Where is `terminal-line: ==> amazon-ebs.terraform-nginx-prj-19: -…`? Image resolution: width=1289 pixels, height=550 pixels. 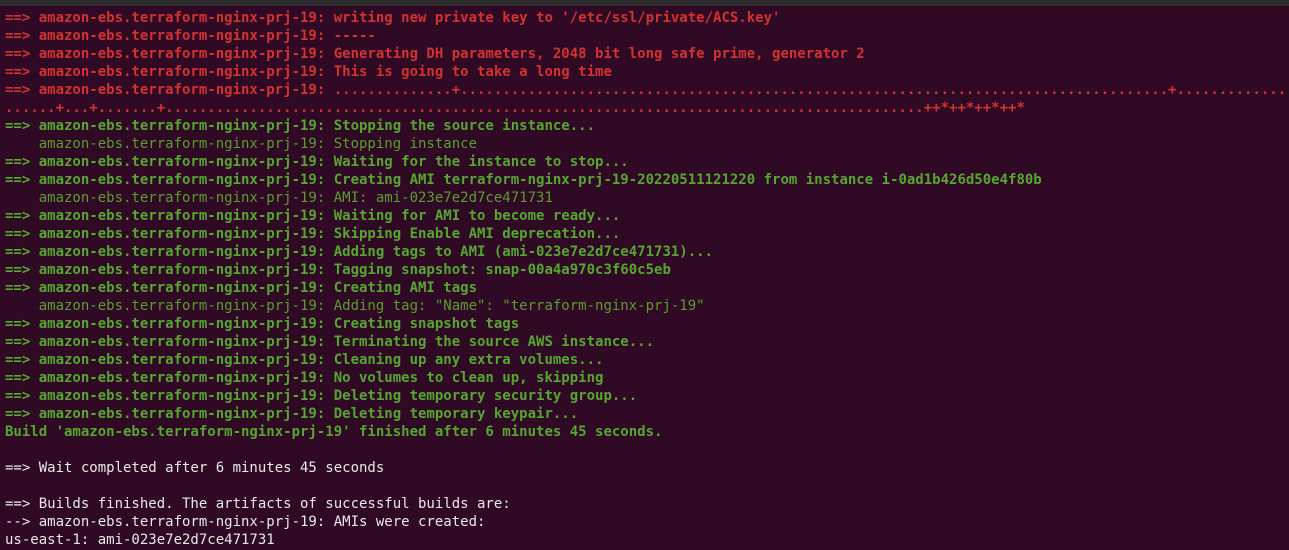
terminal-line: ==> amazon-ebs.terraform-nginx-prj-19: -… is located at coordinates (190, 36).